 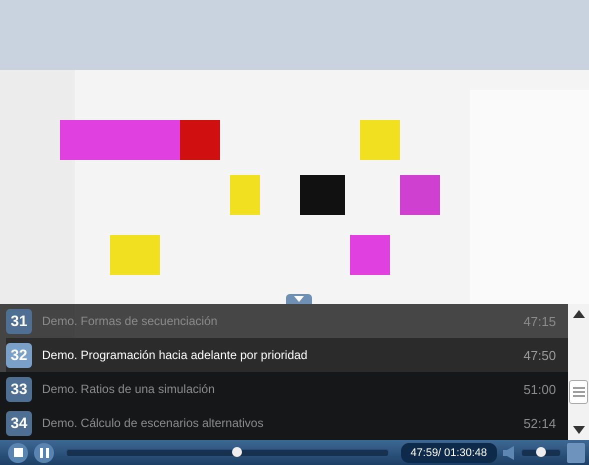 I want to click on chapter-duration: 47:50, so click(x=539, y=355).